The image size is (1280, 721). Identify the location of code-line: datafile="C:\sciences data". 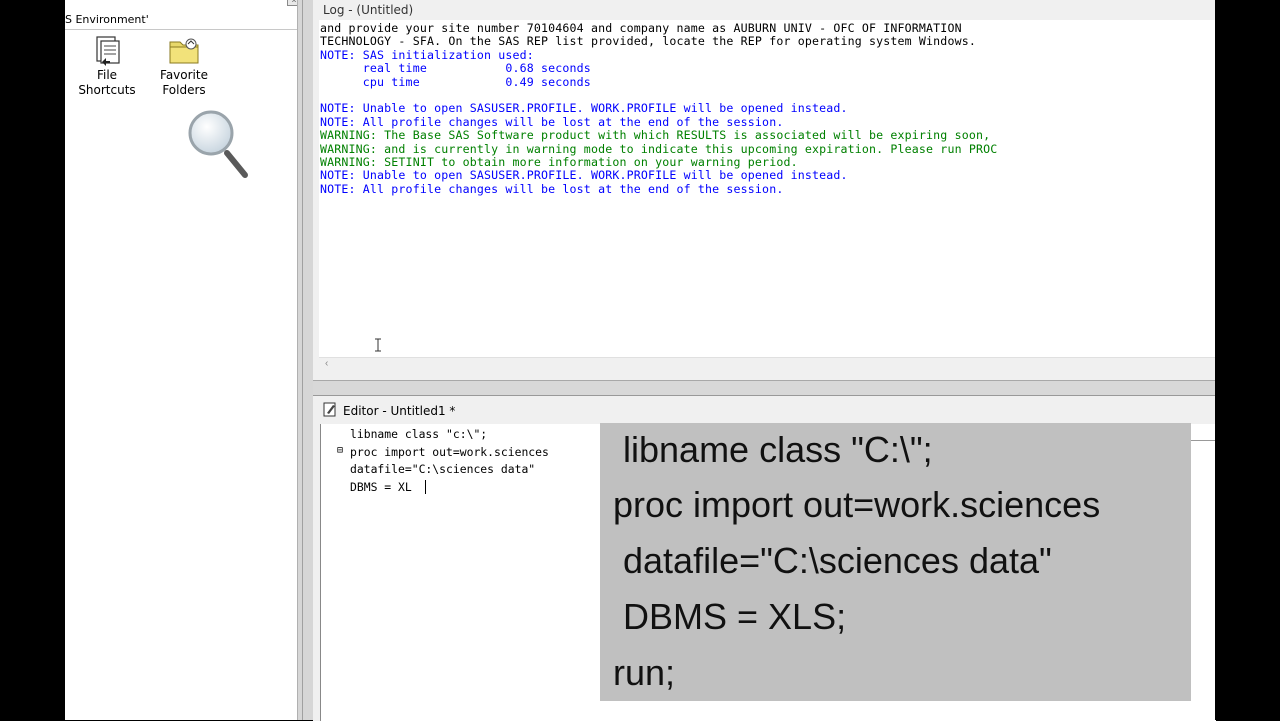
(443, 469).